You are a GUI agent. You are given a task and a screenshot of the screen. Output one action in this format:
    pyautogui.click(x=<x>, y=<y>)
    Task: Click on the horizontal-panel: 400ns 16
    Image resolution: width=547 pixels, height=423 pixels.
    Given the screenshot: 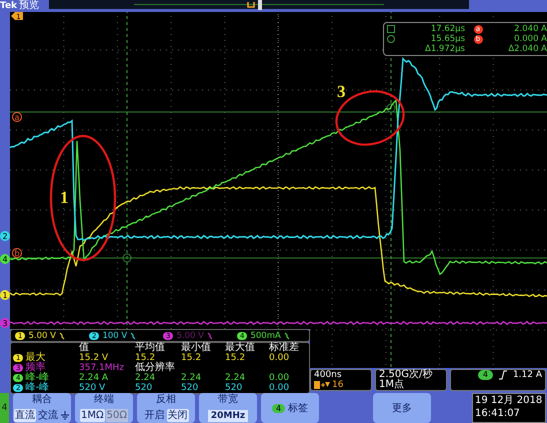 What is the action you would take?
    pyautogui.click(x=341, y=380)
    